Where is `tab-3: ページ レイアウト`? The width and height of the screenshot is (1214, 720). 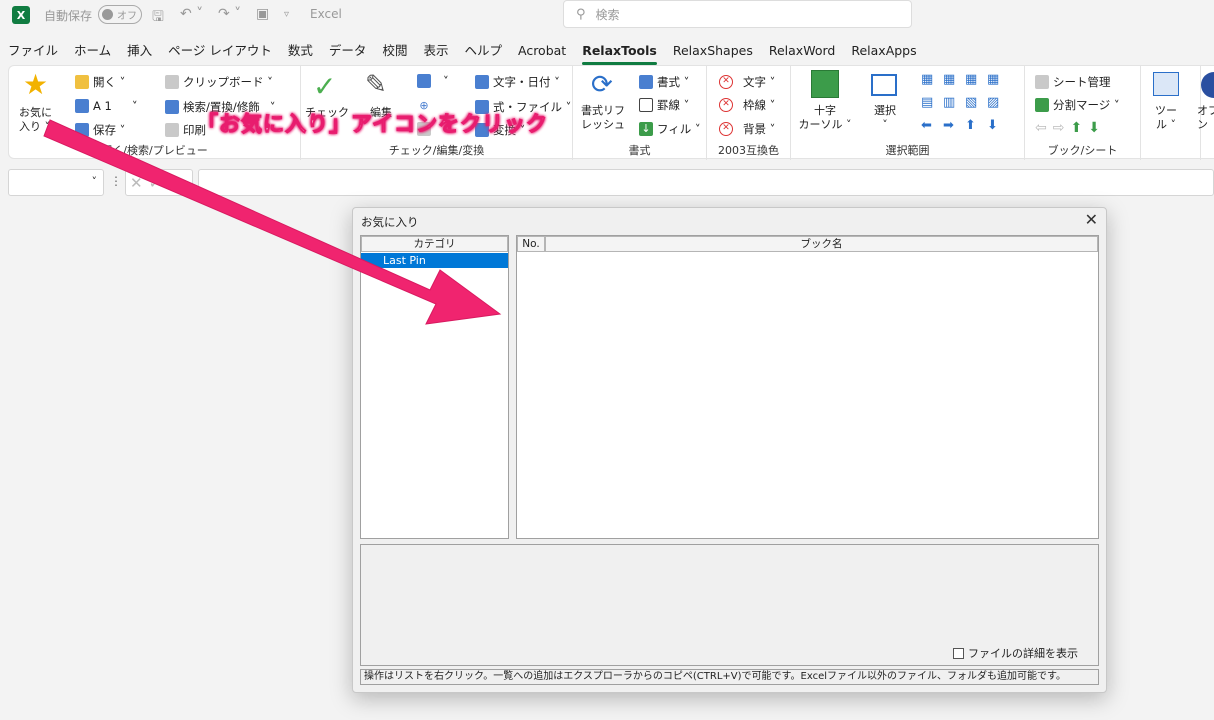 tab-3: ページ レイアウト is located at coordinates (220, 52).